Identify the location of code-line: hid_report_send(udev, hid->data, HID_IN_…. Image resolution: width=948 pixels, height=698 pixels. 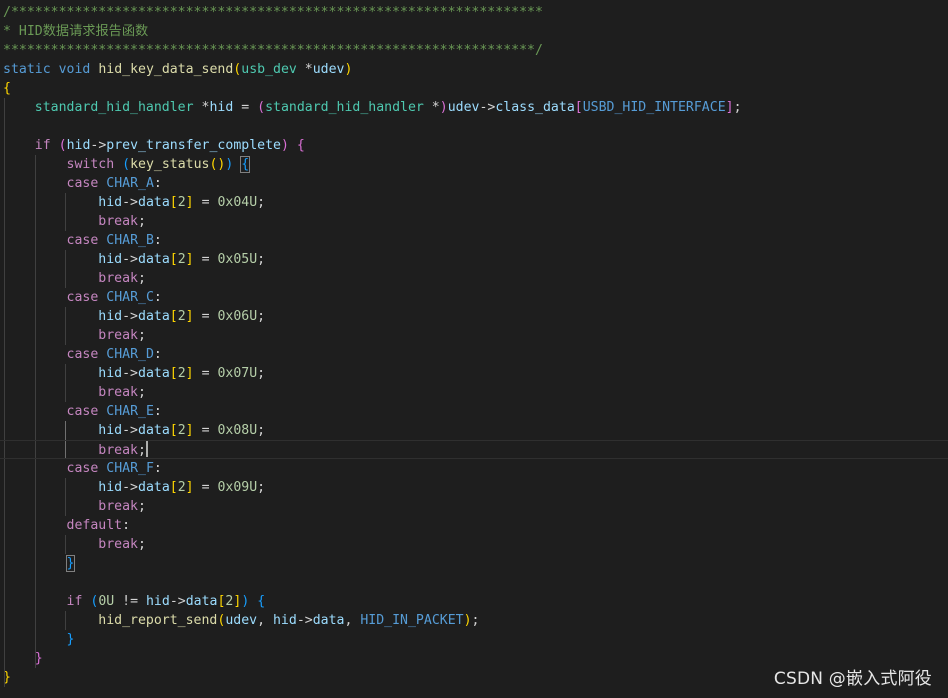
(474, 620).